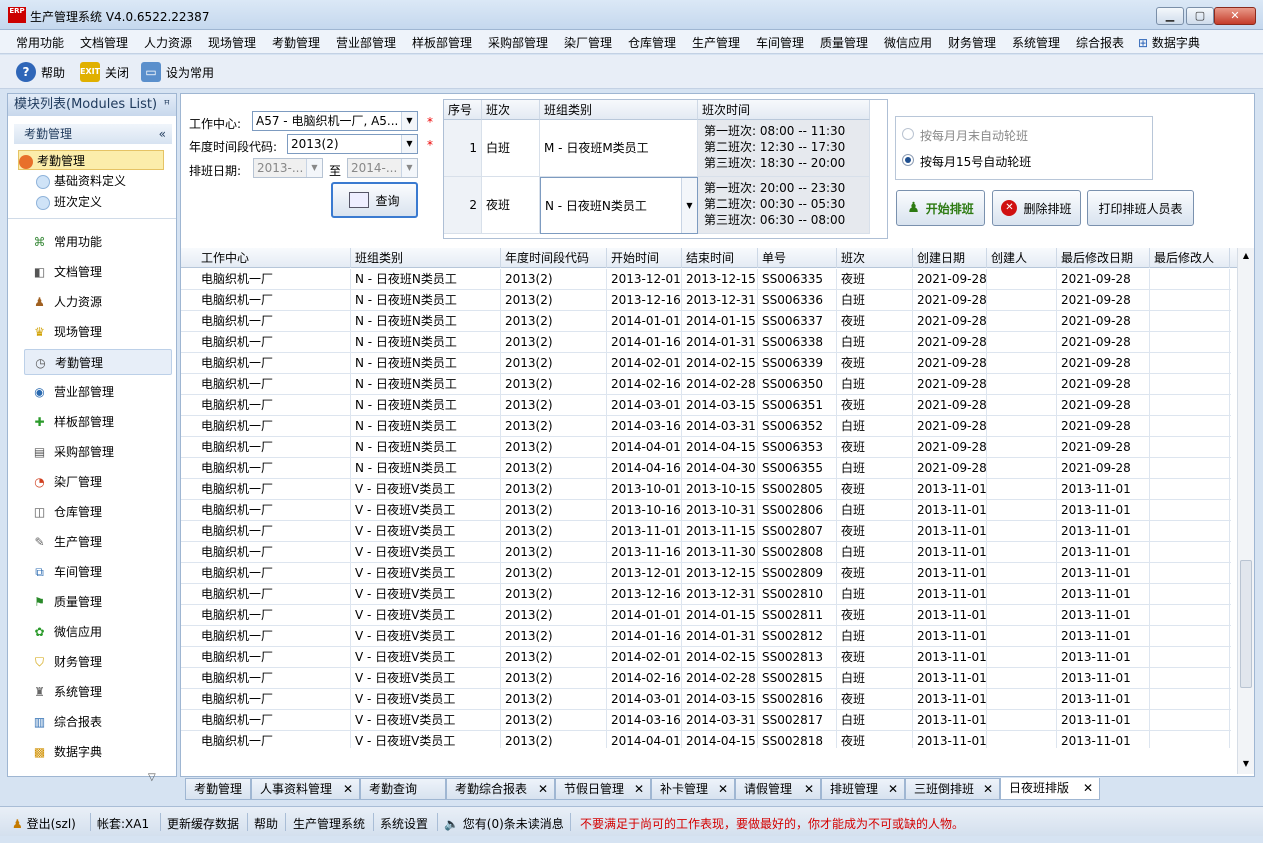 This screenshot has width=1263, height=843. Describe the element at coordinates (40, 42) in the screenshot. I see `menu-item: 常用功能` at that location.